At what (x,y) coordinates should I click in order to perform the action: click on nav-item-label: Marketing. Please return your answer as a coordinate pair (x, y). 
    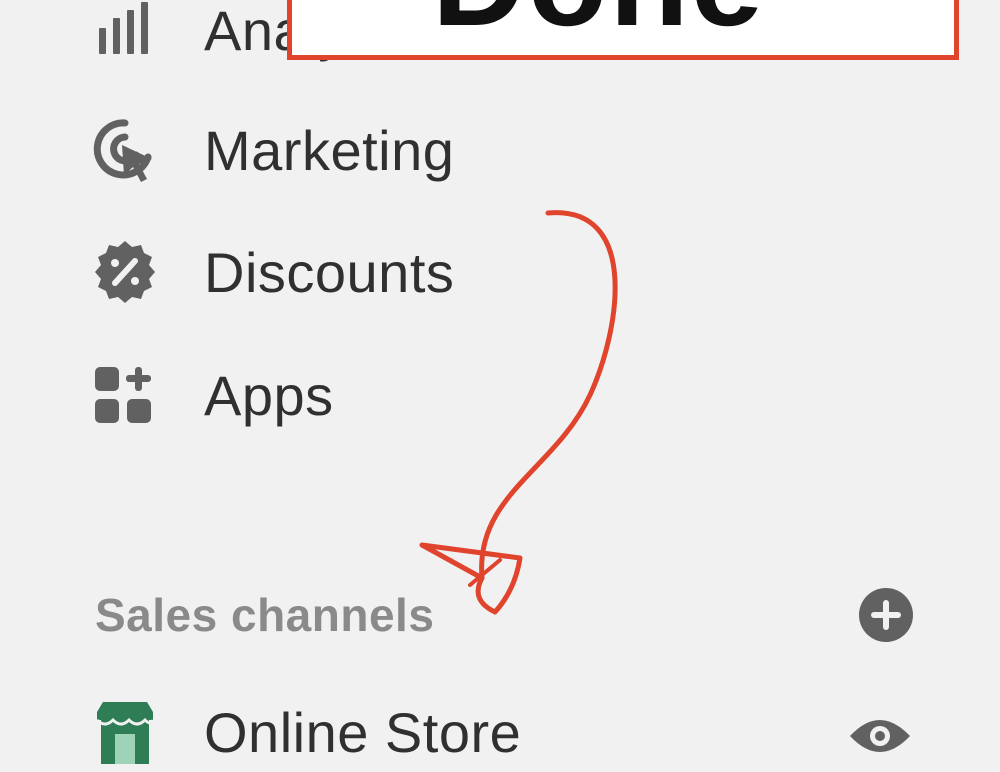
    Looking at the image, I should click on (329, 150).